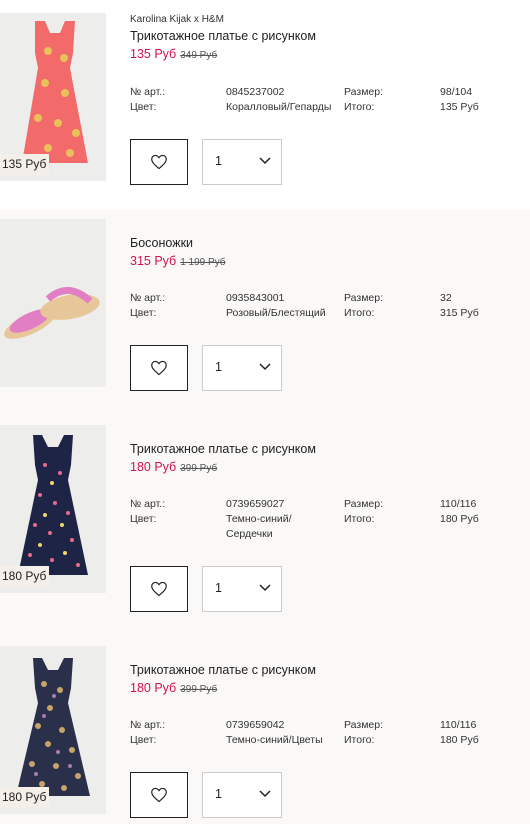  Describe the element at coordinates (153, 54) in the screenshot. I see `sale-price: 135 Руб` at that location.